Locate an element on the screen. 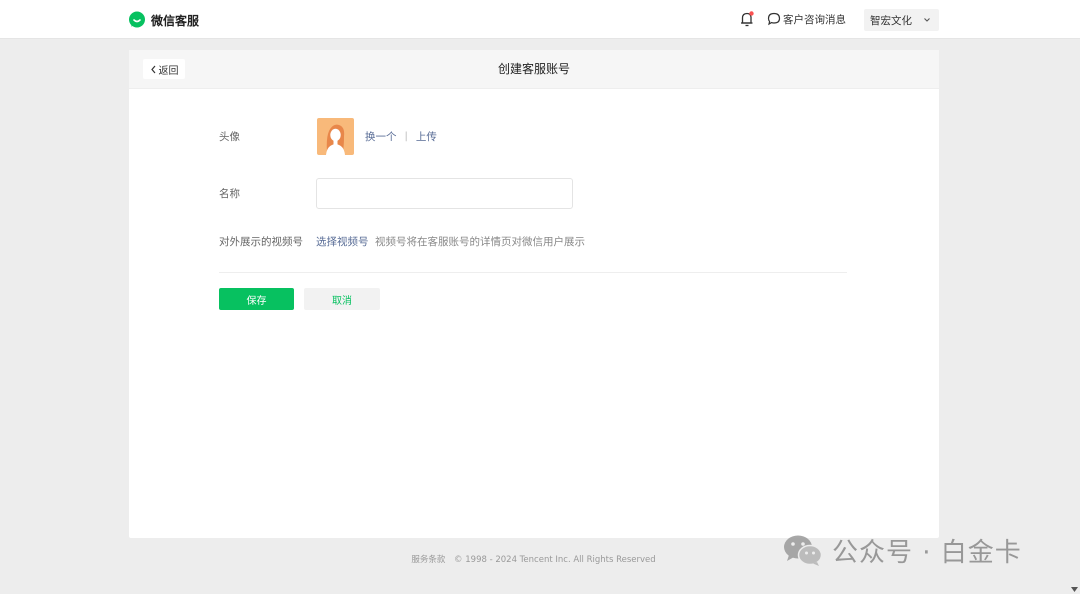 The image size is (1080, 594). account-switcher: 智宏文化 is located at coordinates (901, 20).